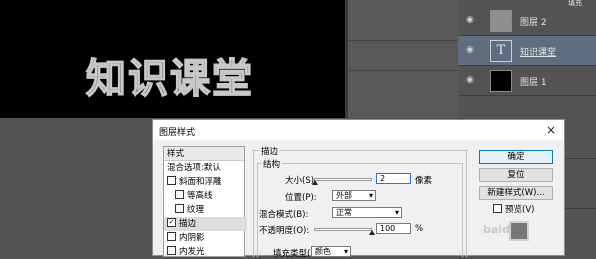  I want to click on close-icon: ×, so click(551, 130).